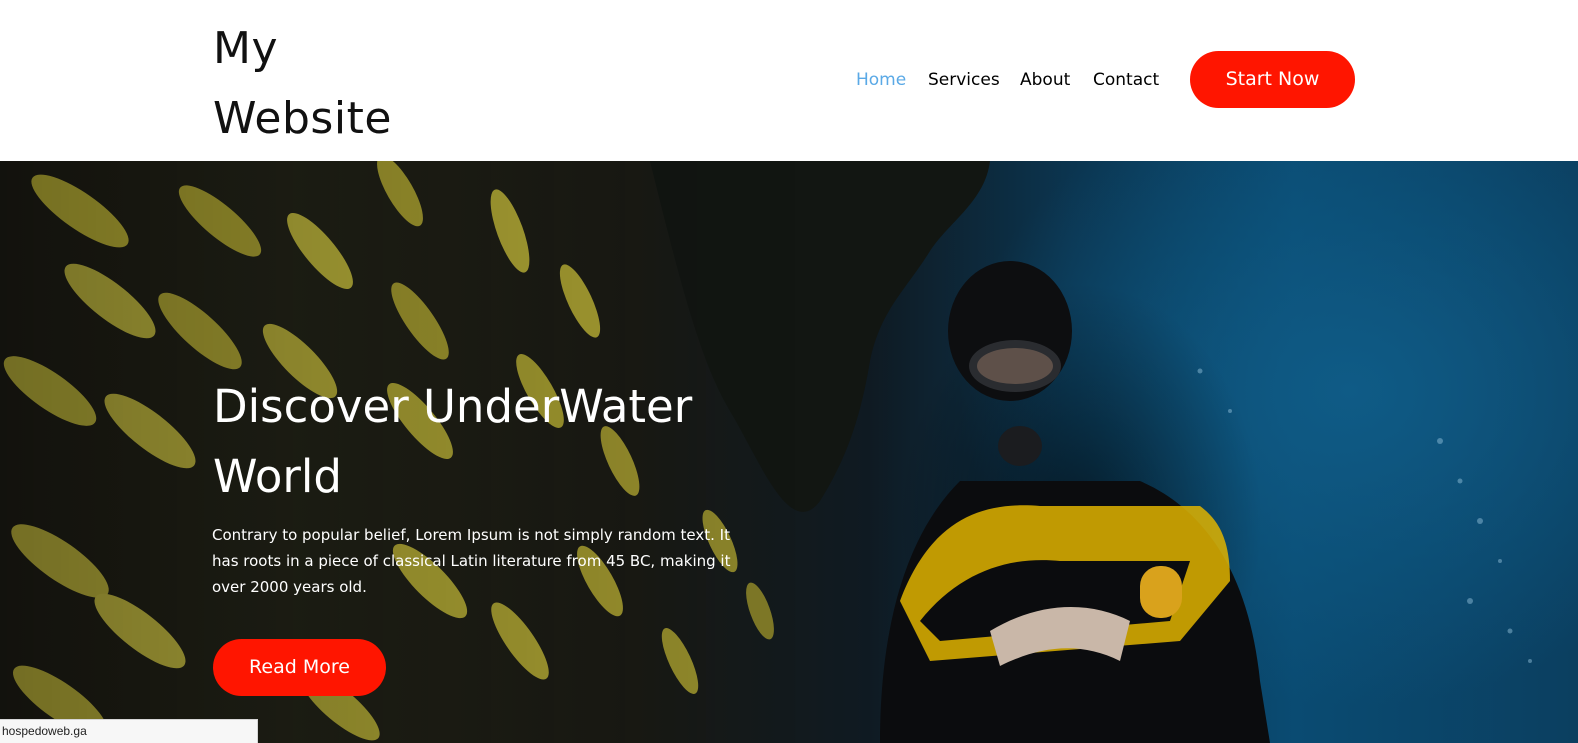 Image resolution: width=1578 pixels, height=743 pixels. Describe the element at coordinates (129, 731) in the screenshot. I see `browser-status-bar: hospedoweb.ga` at that location.